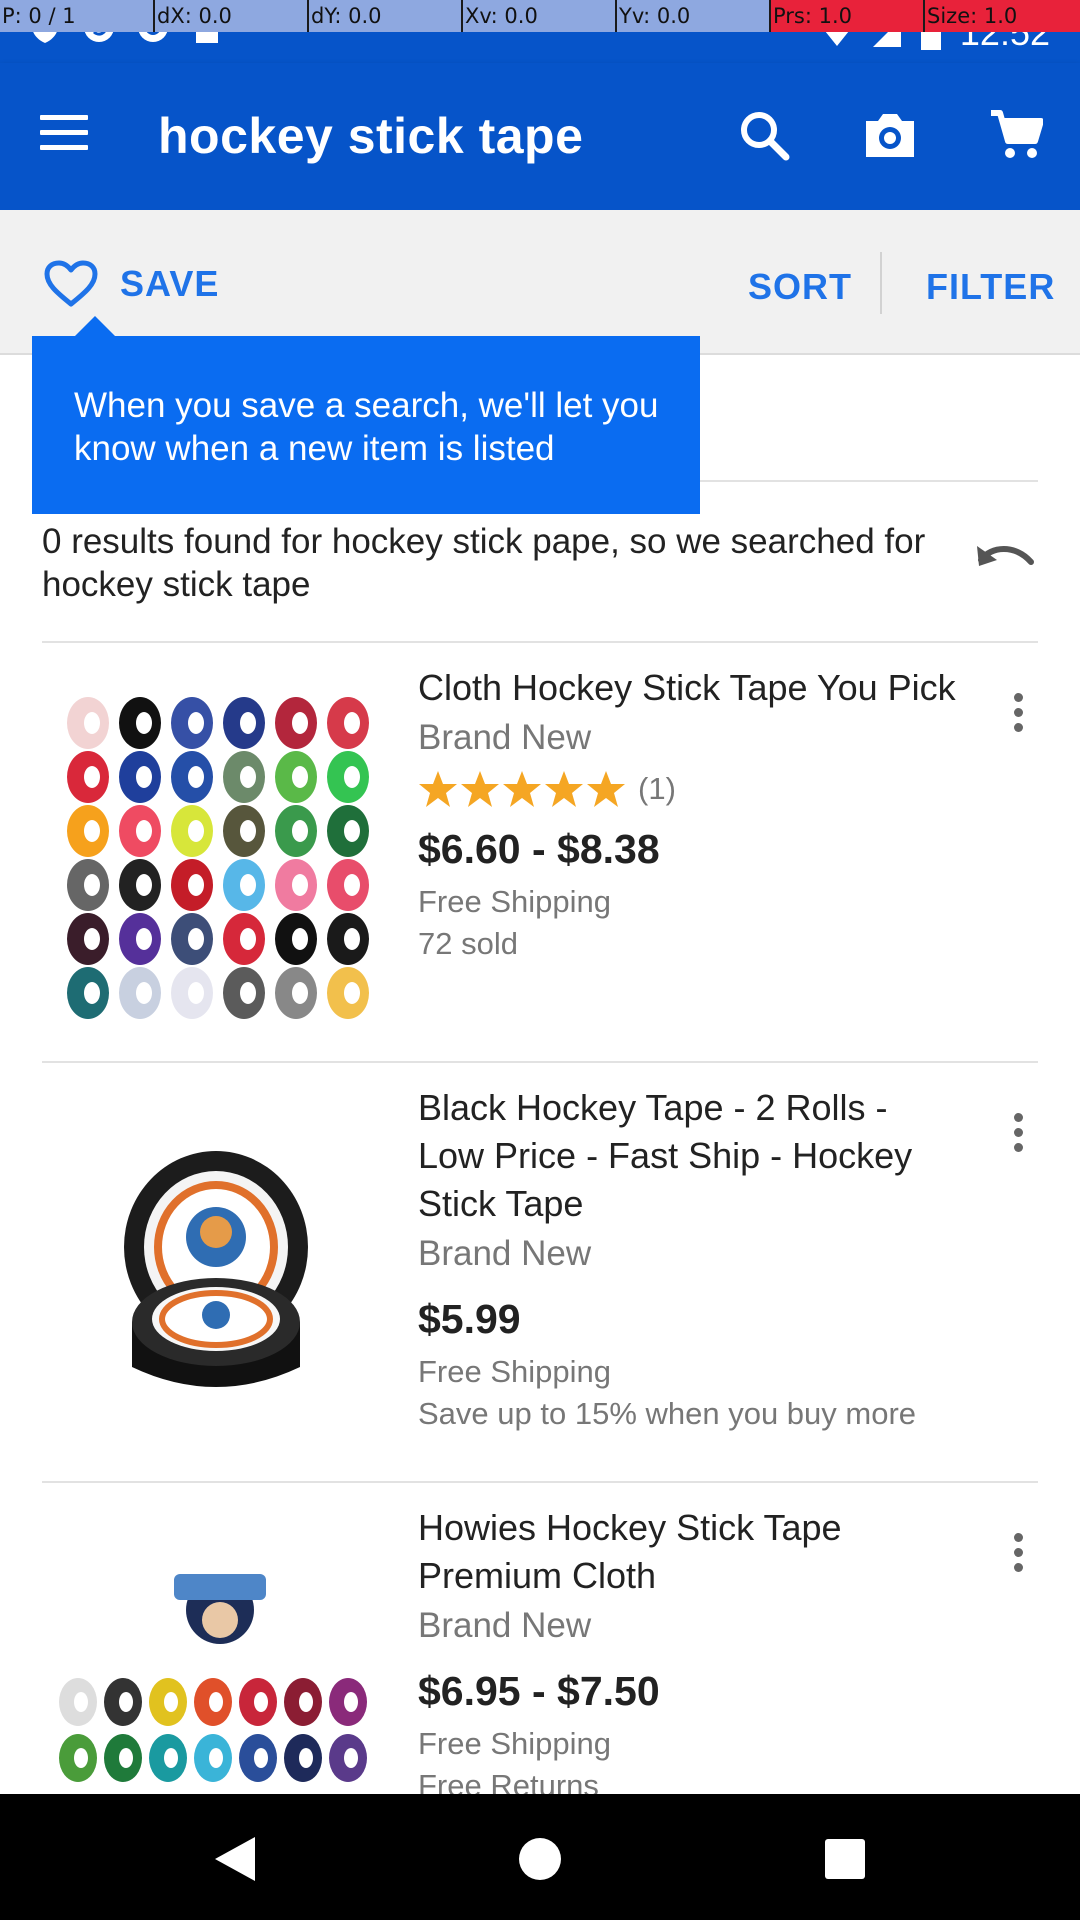  I want to click on rating-count: (1), so click(657, 788).